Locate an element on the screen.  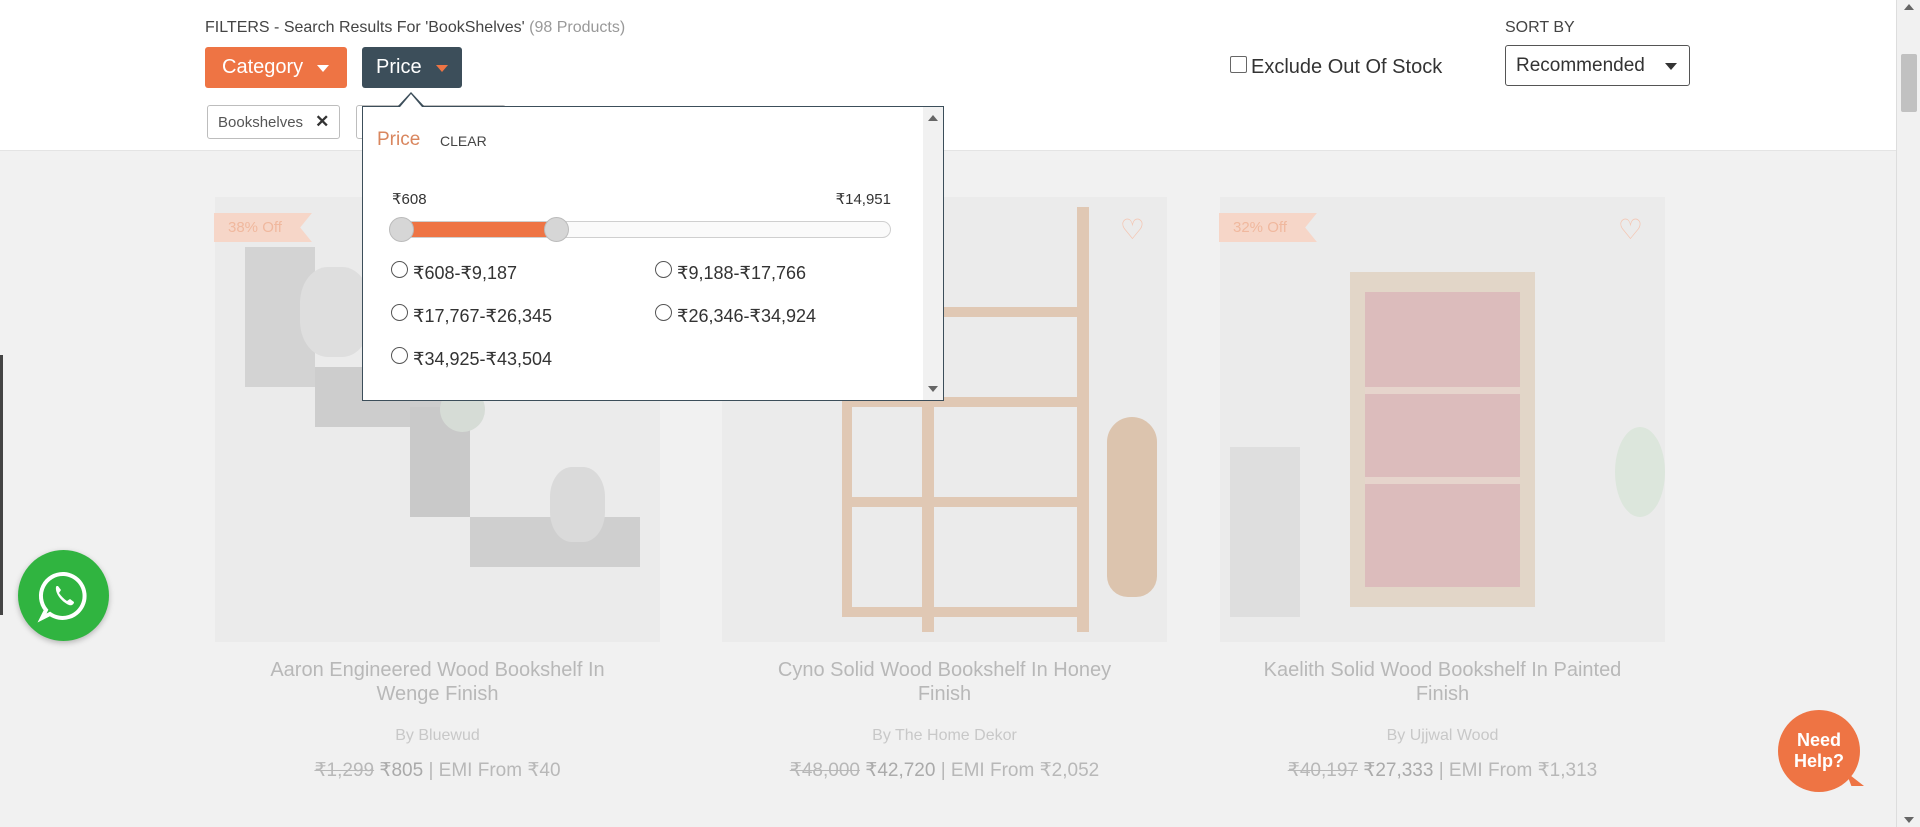
product-sale-price: ₹805 is located at coordinates (401, 770).